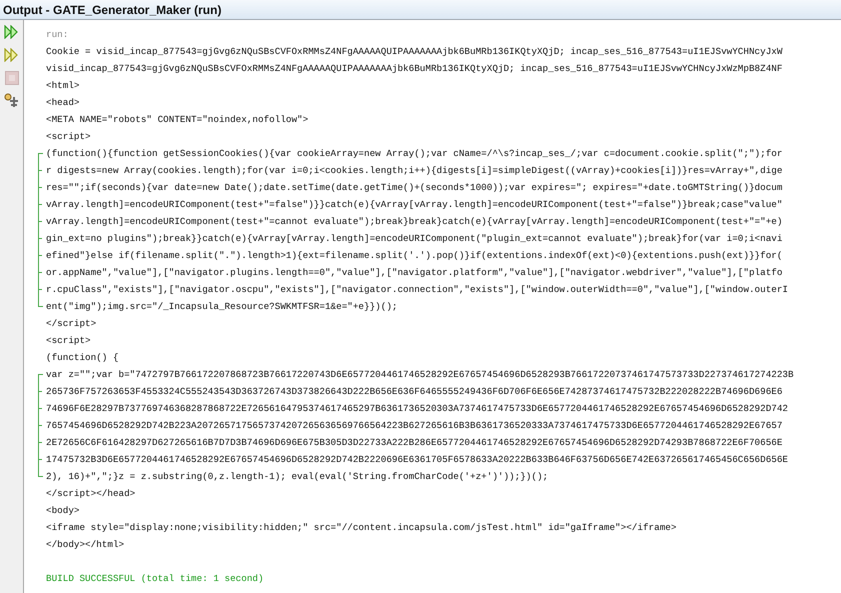 This screenshot has height=593, width=841. Describe the element at coordinates (57, 34) in the screenshot. I see `output-line: run:` at that location.